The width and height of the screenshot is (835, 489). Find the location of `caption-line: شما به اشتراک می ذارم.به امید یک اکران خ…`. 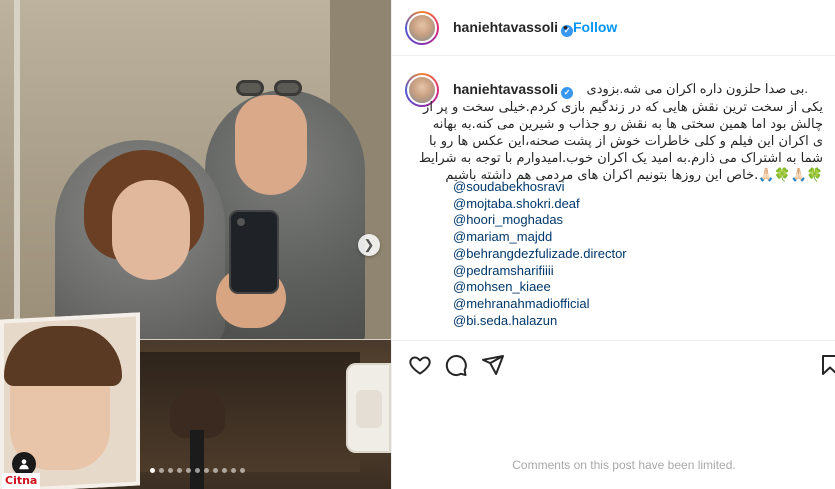

caption-line: شما به اشتراک می ذارم.به امید یک اکران خ… is located at coordinates (620, 158).